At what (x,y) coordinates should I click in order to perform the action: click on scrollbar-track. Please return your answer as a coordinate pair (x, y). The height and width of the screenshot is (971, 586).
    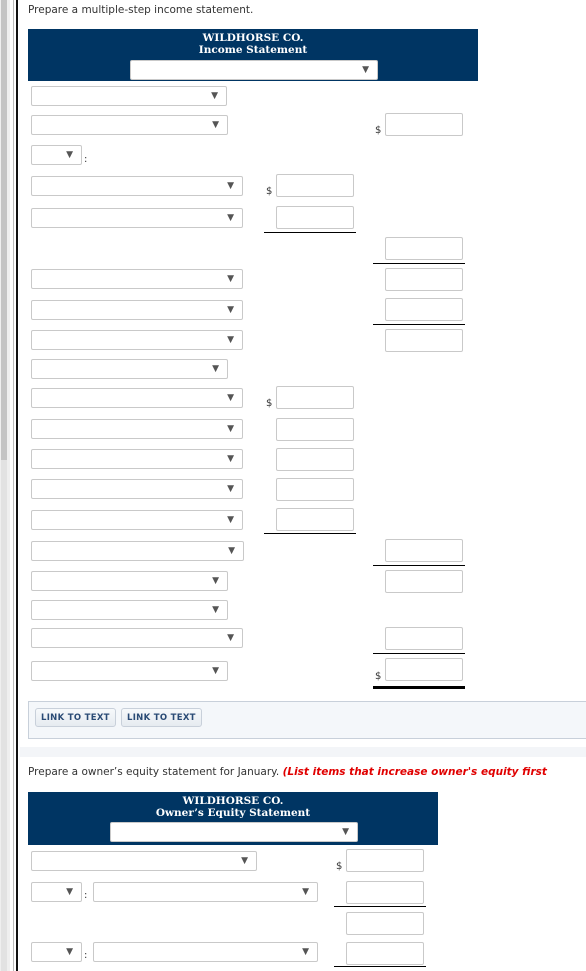
    Looking at the image, I should click on (4, 715).